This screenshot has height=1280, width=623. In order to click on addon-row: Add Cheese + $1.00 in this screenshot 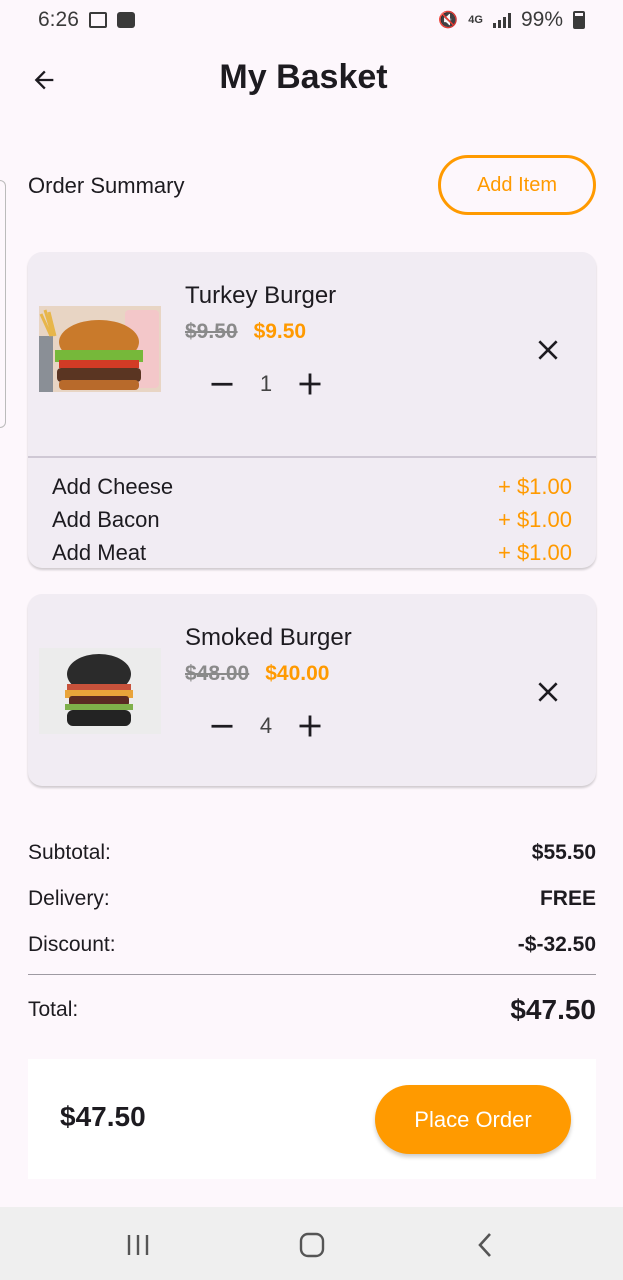, I will do `click(312, 486)`.